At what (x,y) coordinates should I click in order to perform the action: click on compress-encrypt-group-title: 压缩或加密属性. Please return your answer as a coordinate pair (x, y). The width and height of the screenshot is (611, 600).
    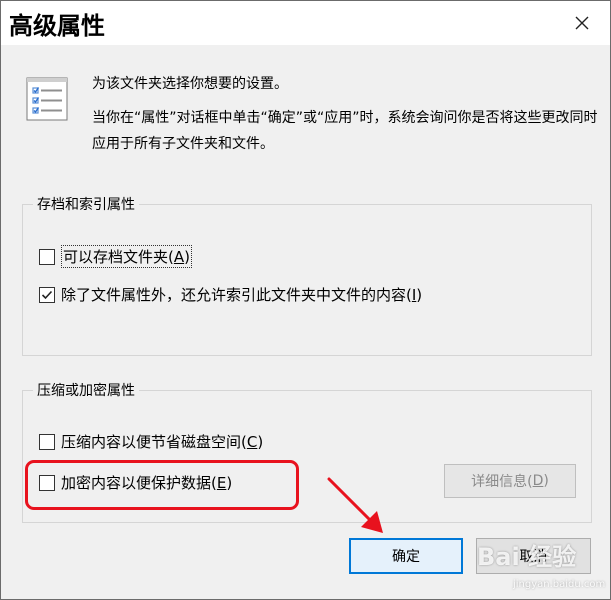
    Looking at the image, I should click on (86, 390).